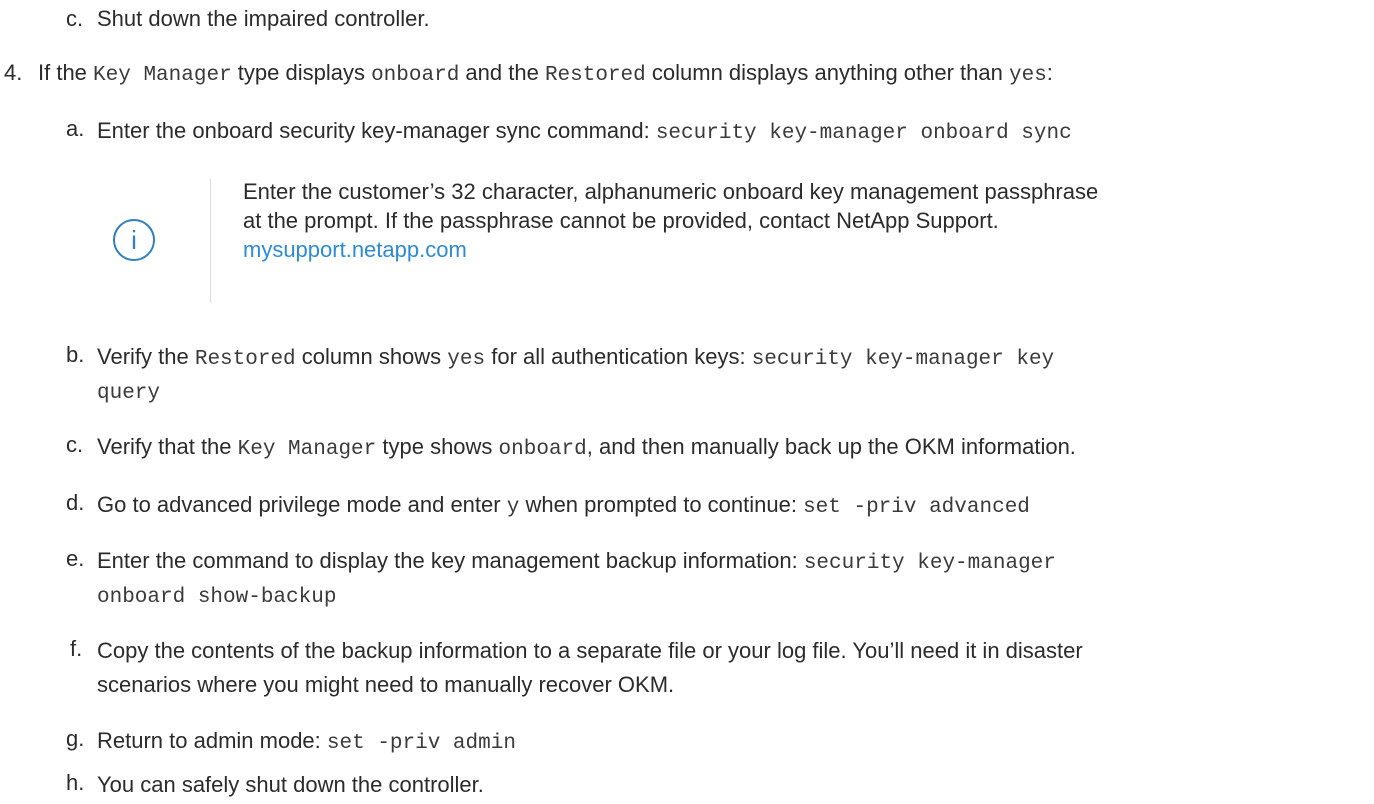 This screenshot has width=1374, height=804. I want to click on note-divider, so click(210, 241).